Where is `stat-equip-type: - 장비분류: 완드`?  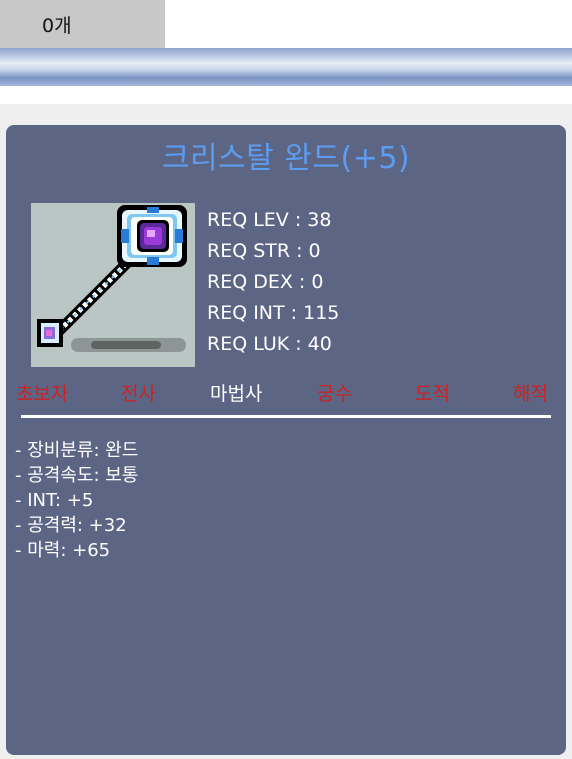
stat-equip-type: - 장비분류: 완드 is located at coordinates (77, 450).